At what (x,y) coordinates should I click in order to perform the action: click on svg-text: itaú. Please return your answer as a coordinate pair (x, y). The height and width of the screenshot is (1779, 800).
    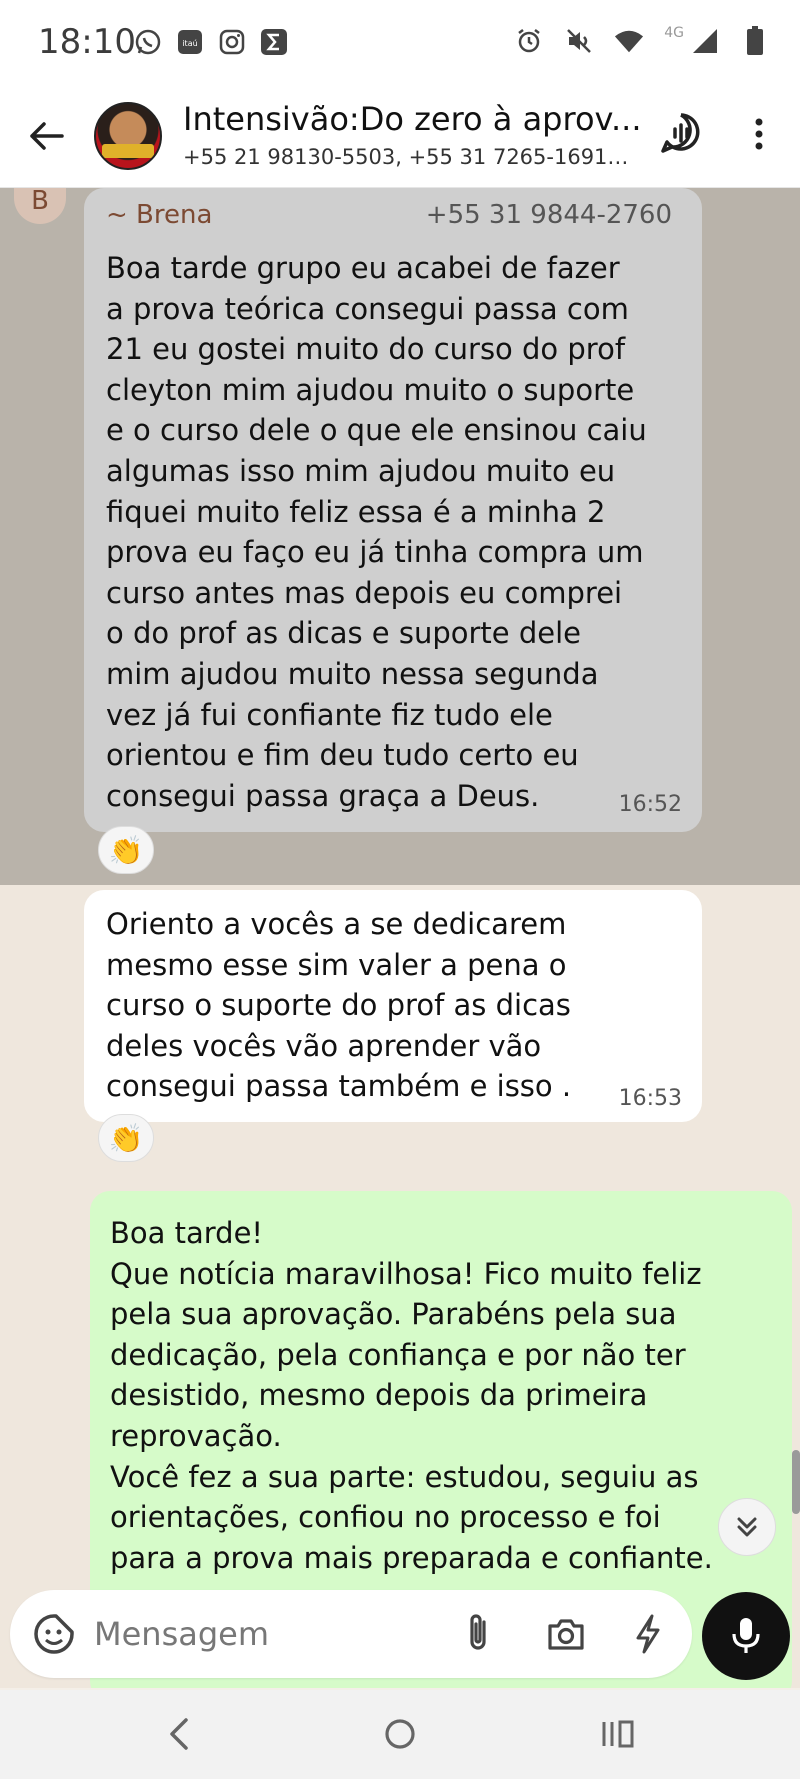
    Looking at the image, I should click on (189, 43).